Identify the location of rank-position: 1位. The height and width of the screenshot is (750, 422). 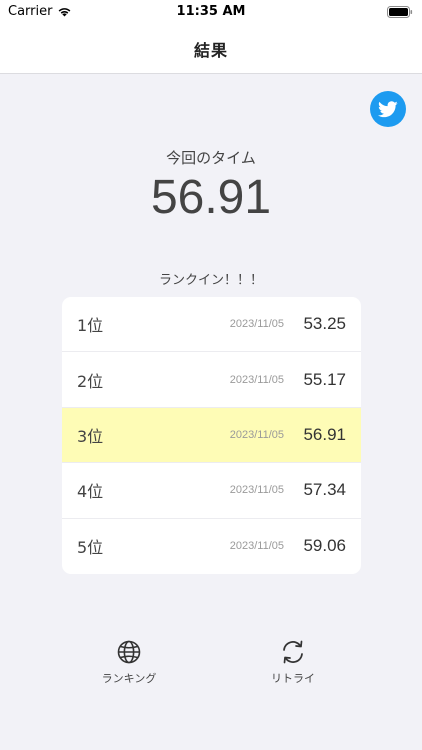
(90, 326).